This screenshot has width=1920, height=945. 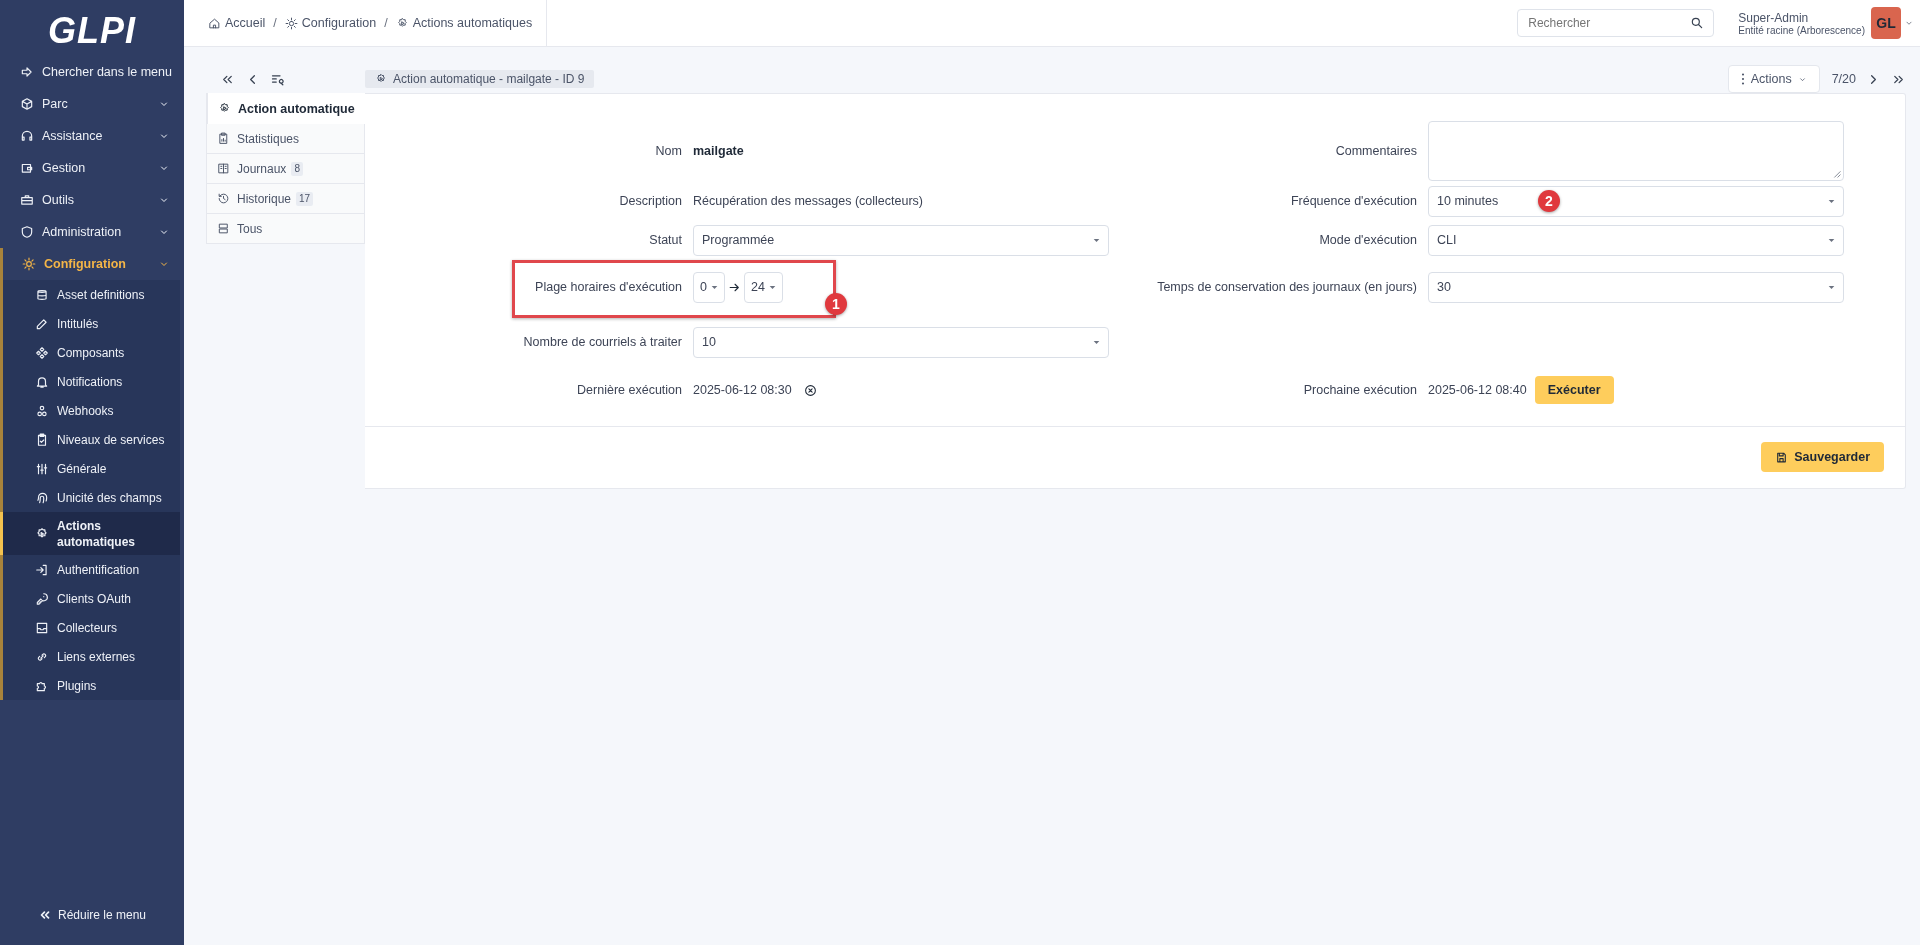 I want to click on number-badge: 1, so click(x=836, y=304).